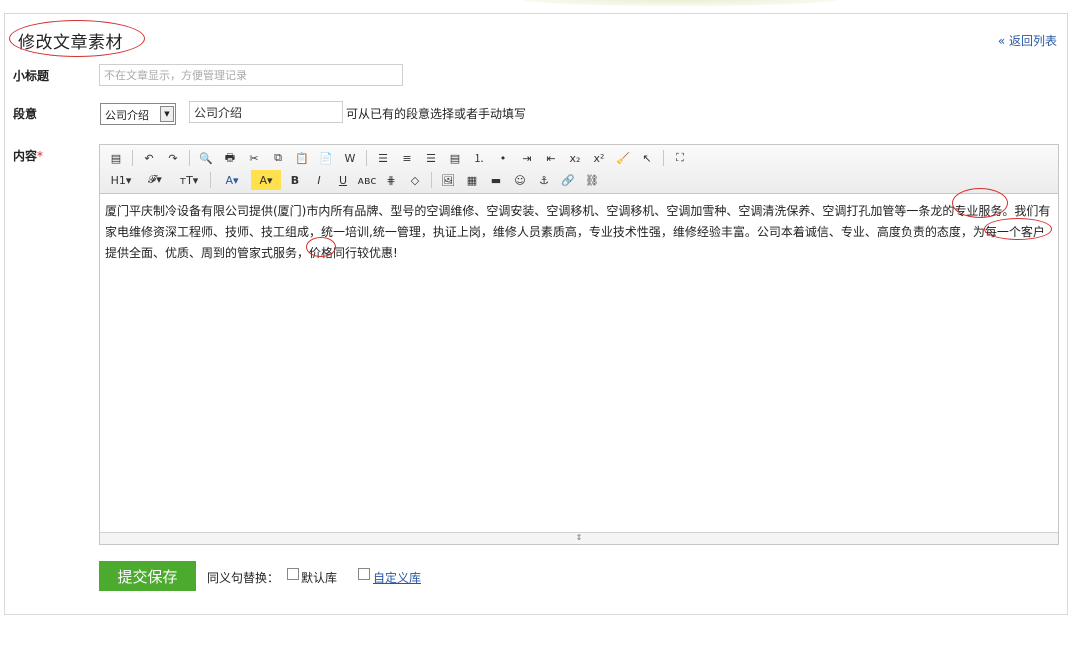  I want to click on default-lib-checkbox, so click(293, 574).